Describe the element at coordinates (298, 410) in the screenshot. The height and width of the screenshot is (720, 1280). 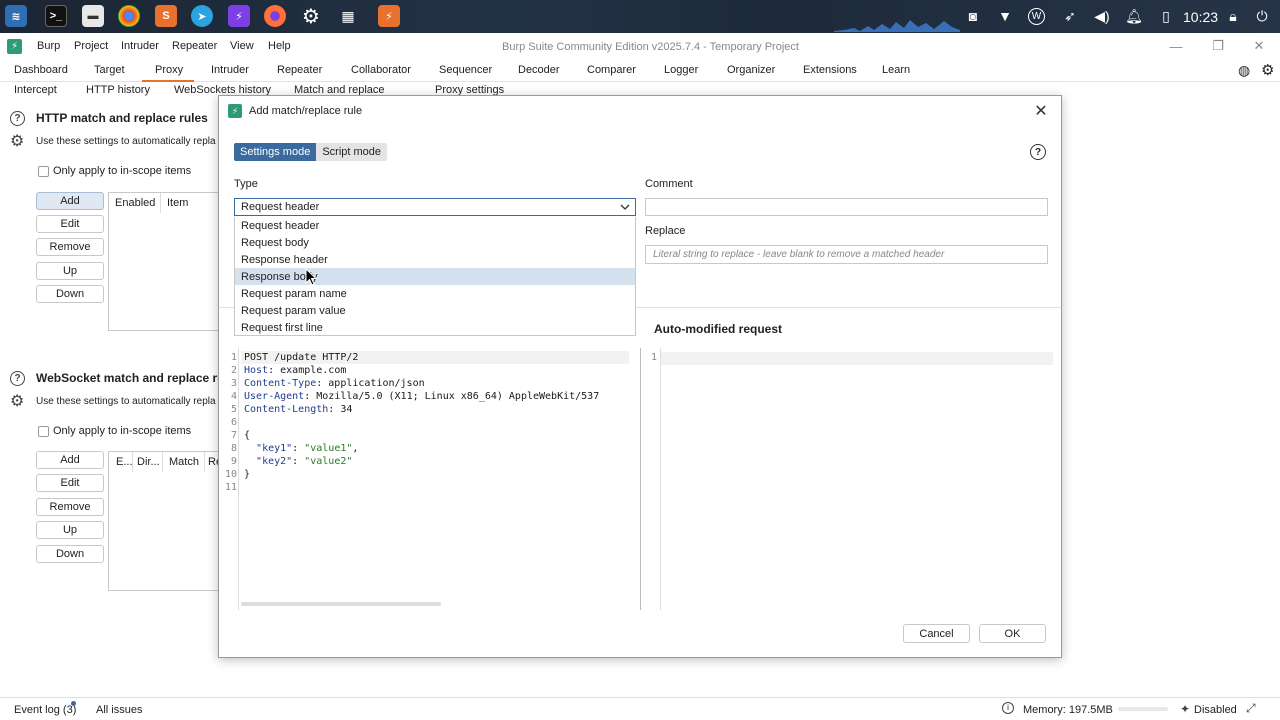
I see `code-line: Content-Length: 34` at that location.